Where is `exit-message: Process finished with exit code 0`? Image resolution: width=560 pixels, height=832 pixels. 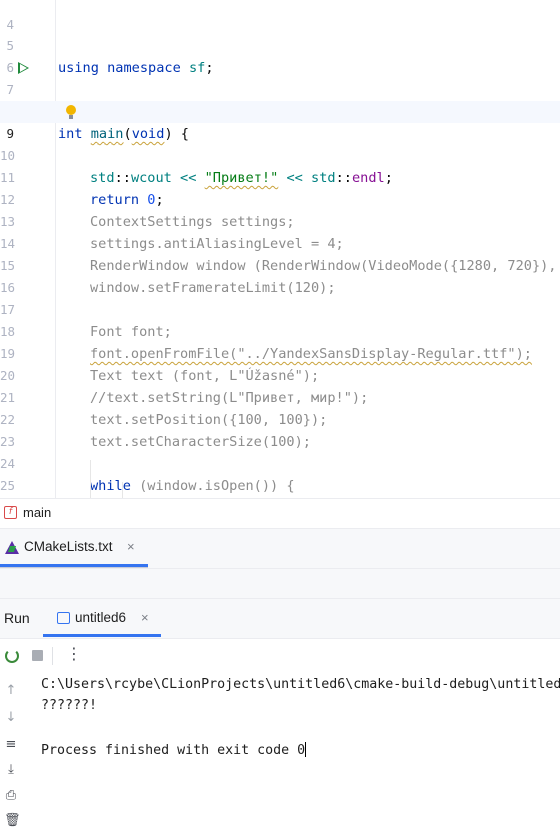
exit-message: Process finished with exit code 0 is located at coordinates (173, 750).